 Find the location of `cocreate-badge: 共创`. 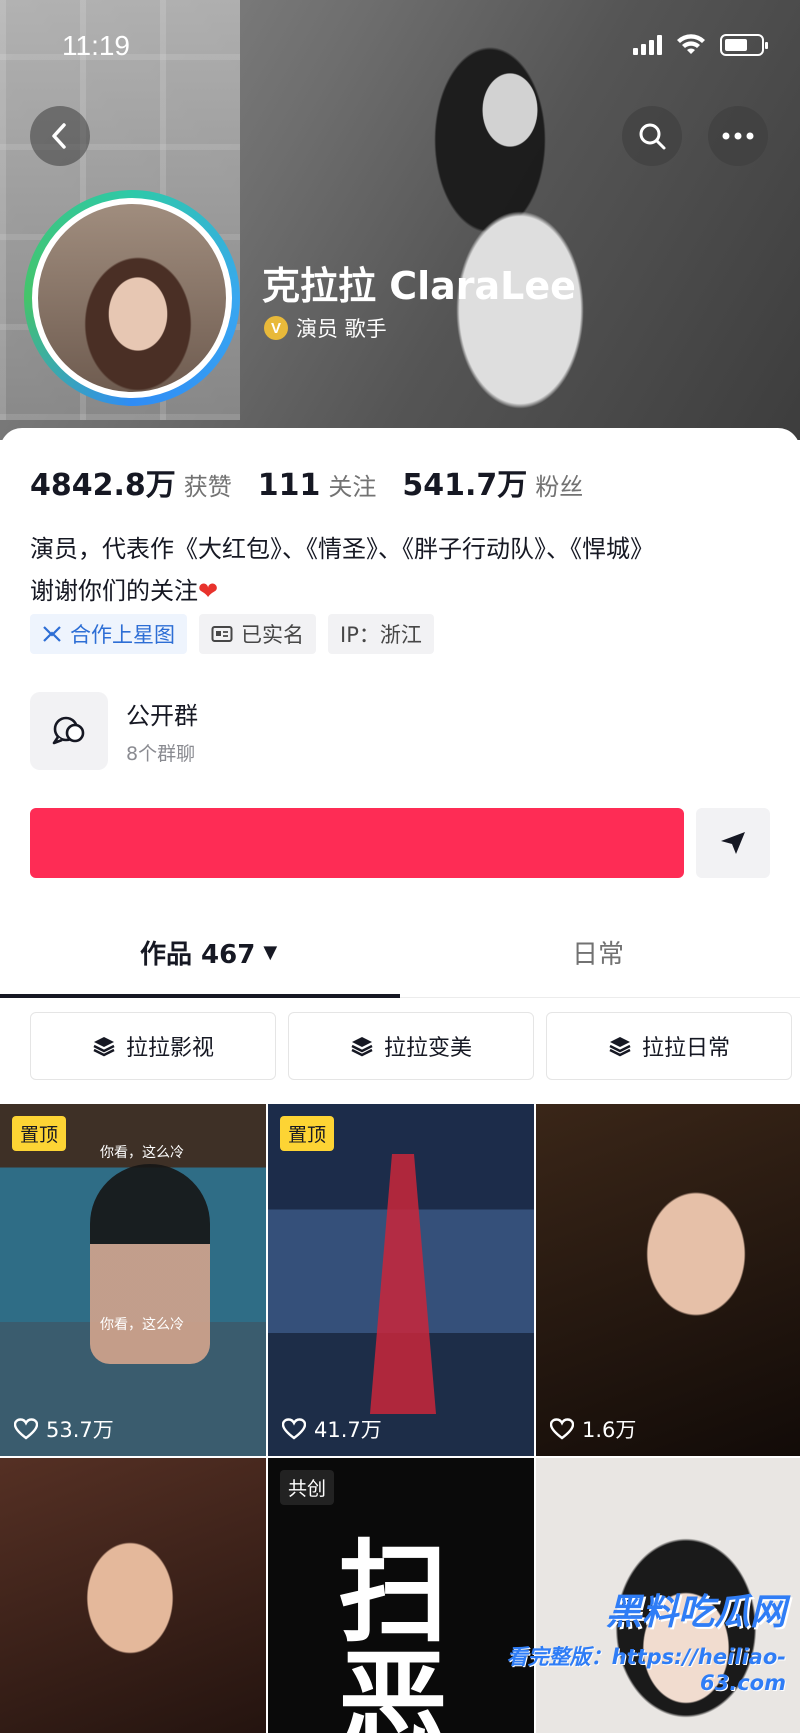

cocreate-badge: 共创 is located at coordinates (307, 1487).